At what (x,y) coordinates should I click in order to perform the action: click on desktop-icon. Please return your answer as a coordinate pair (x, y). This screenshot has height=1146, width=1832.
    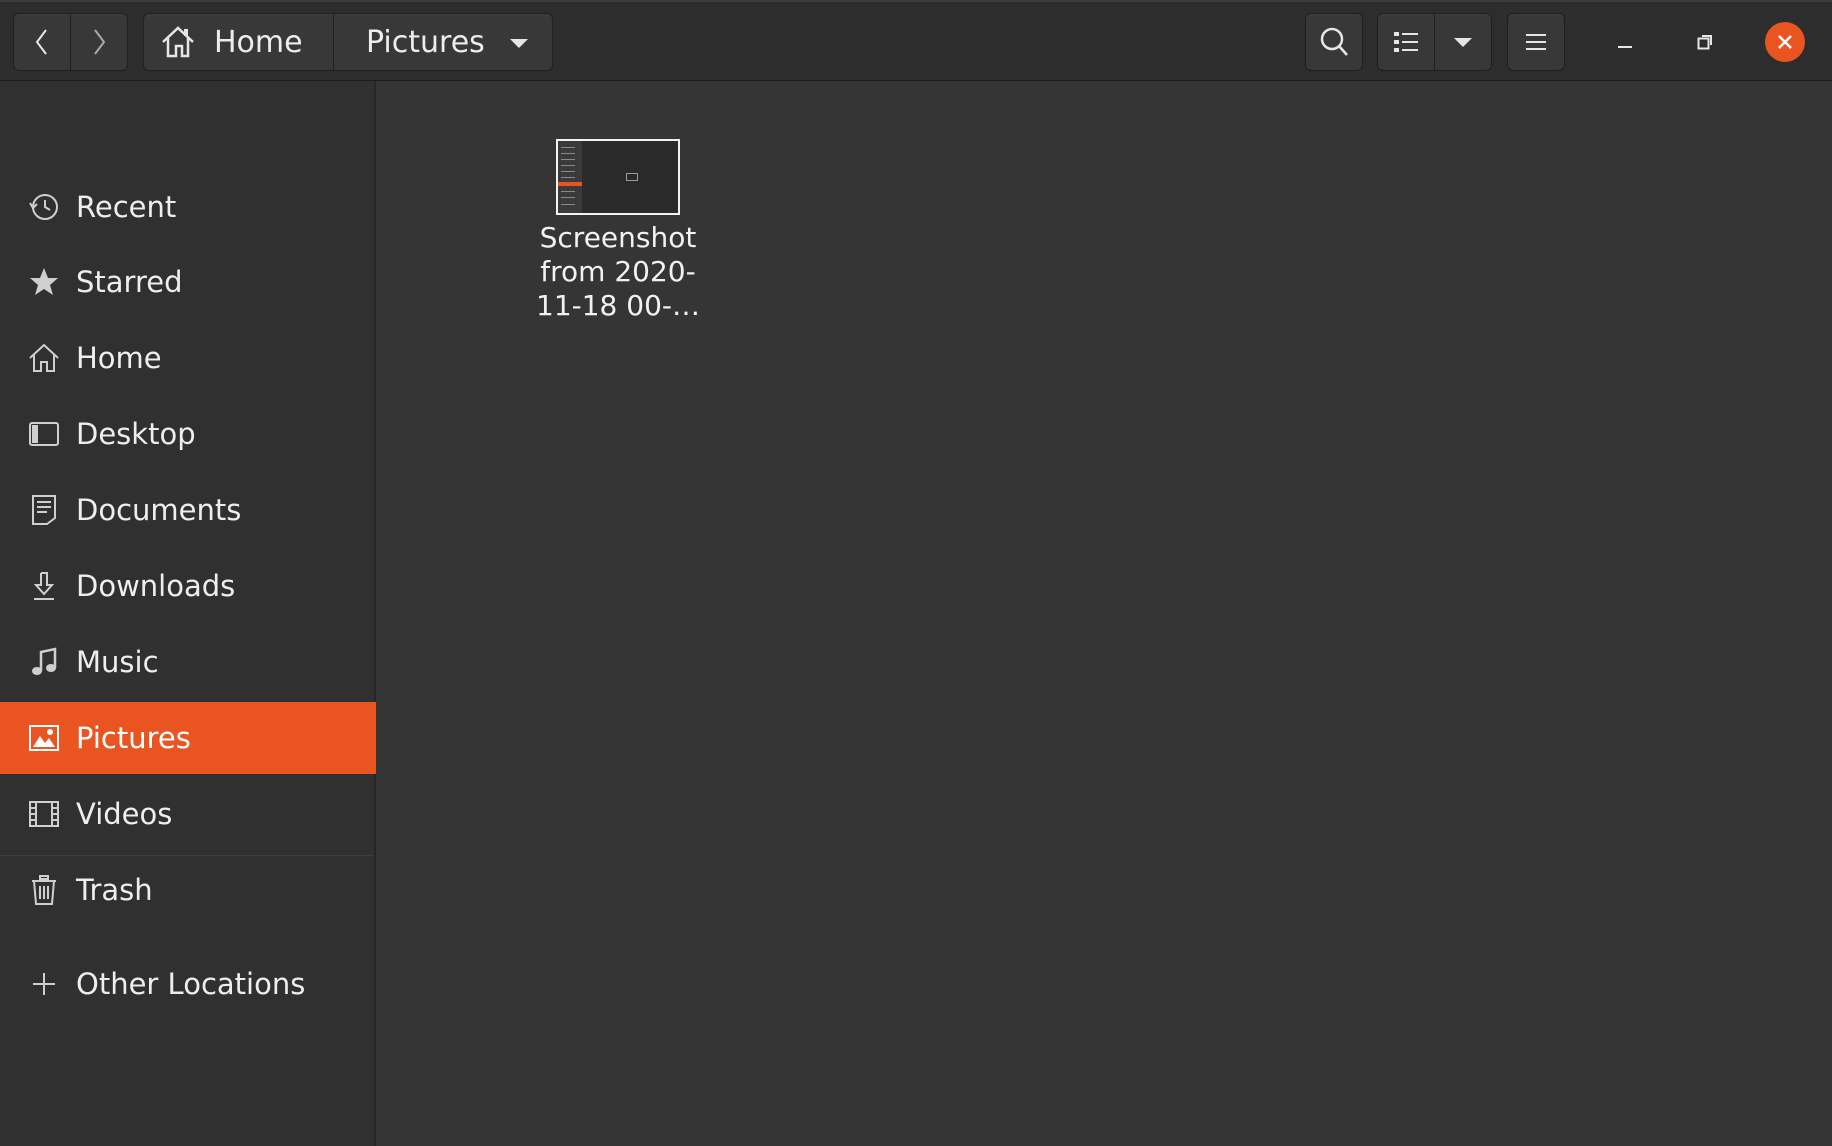
    Looking at the image, I should click on (44, 434).